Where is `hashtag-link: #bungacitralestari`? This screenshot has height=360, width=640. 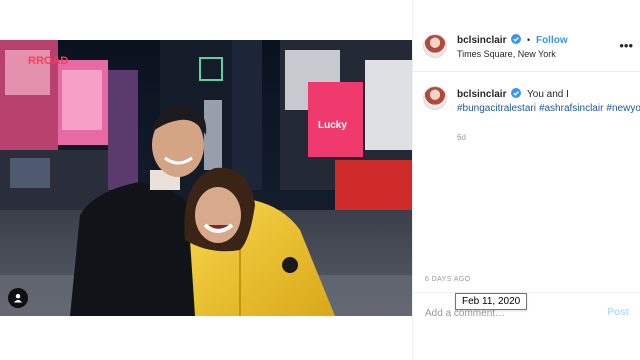
hashtag-link: #bungacitralestari is located at coordinates (496, 108).